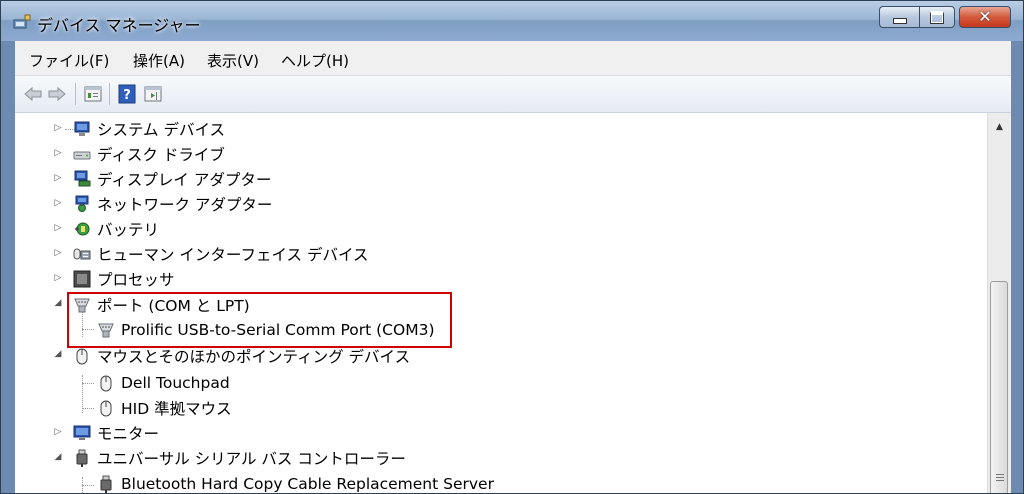  What do you see at coordinates (184, 180) in the screenshot?
I see `tree-item-label: ディスプレイ アダプター` at bounding box center [184, 180].